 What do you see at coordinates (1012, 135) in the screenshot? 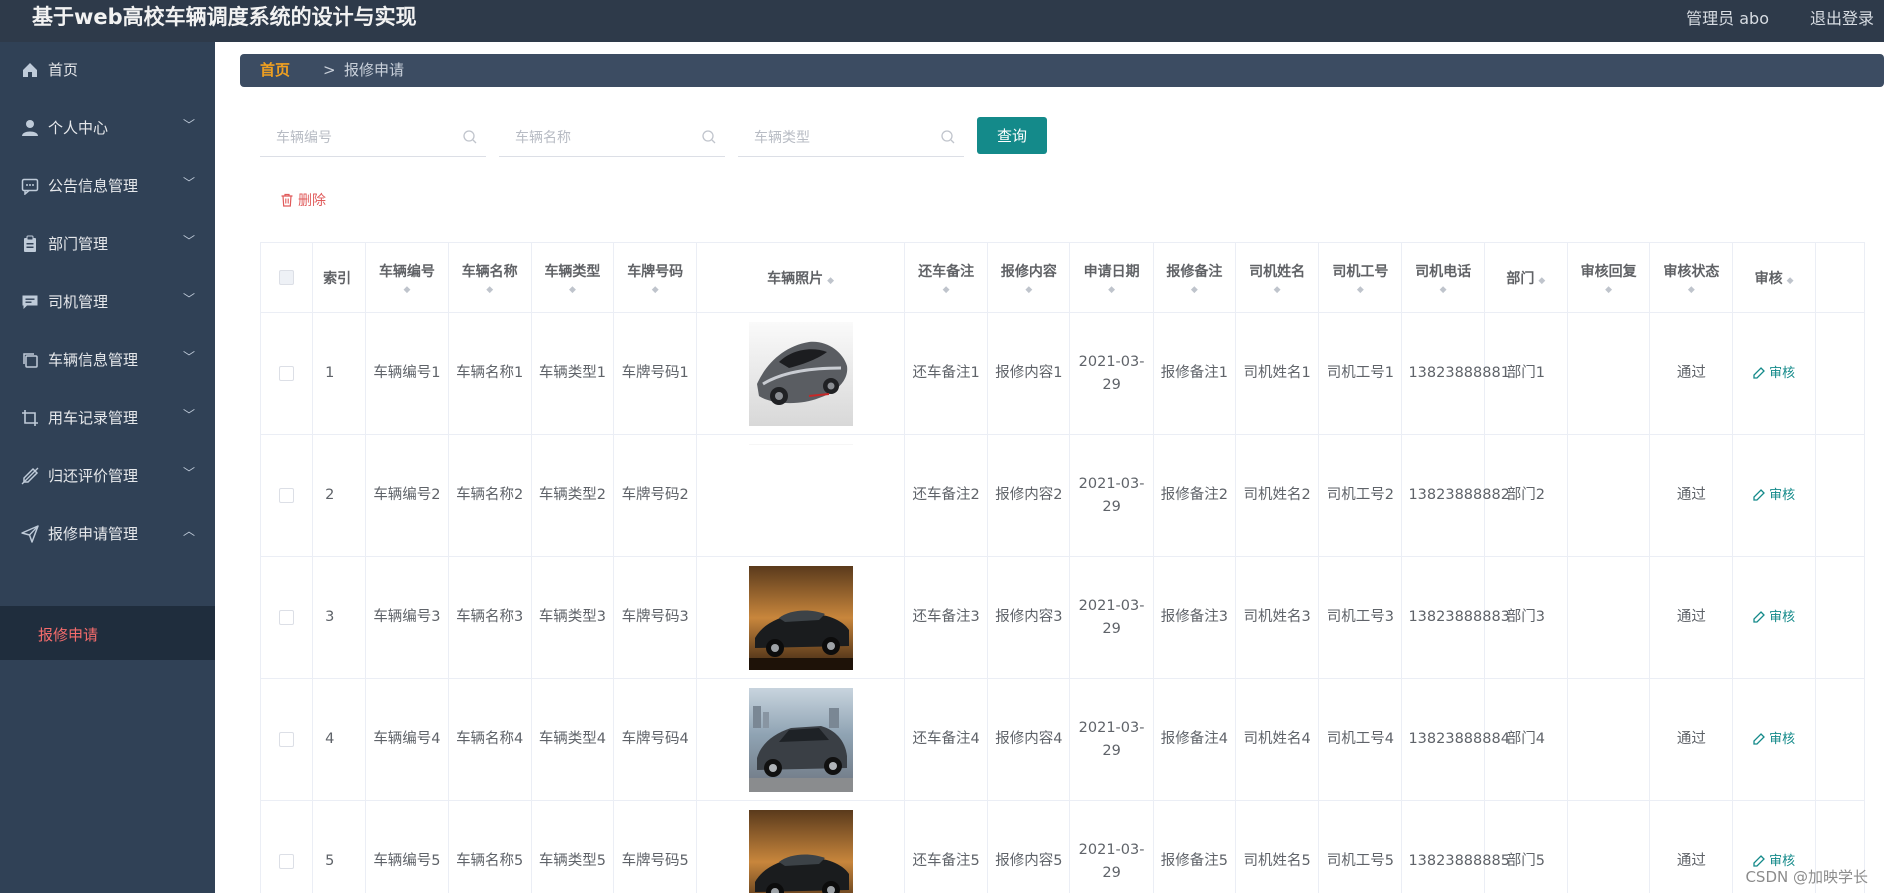
I see `query-button: 查询` at bounding box center [1012, 135].